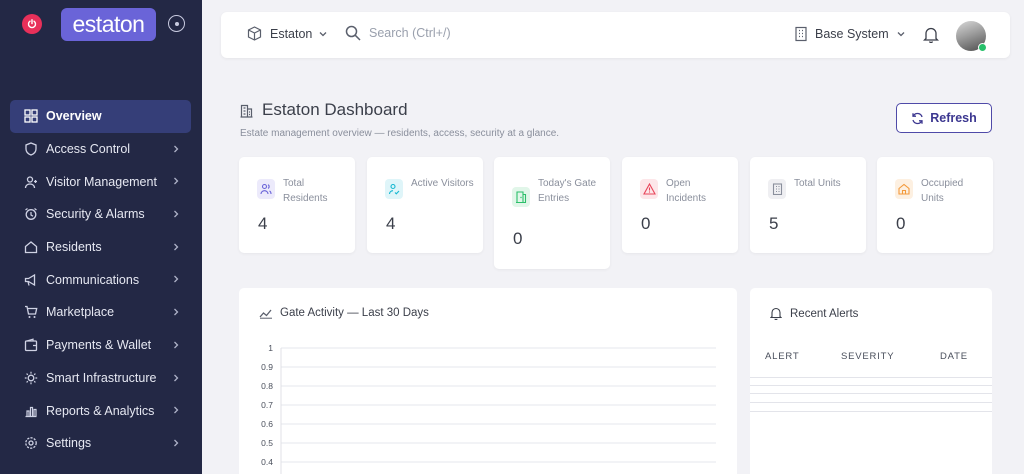  What do you see at coordinates (267, 367) in the screenshot?
I see `y-tick-label: 0.9` at bounding box center [267, 367].